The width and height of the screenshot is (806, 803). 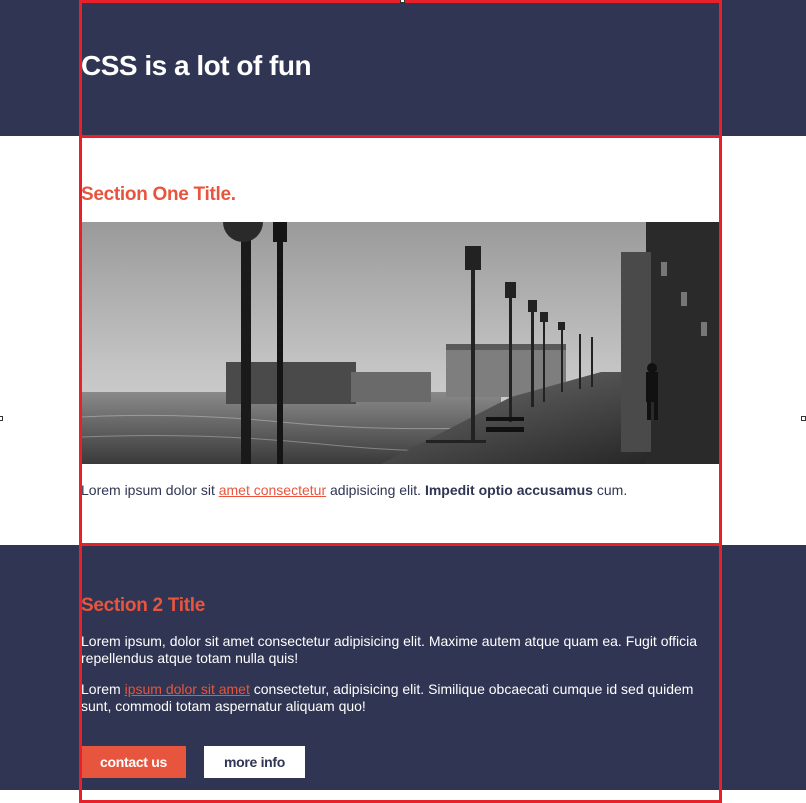 I want to click on resize-handle-top, so click(x=402, y=1).